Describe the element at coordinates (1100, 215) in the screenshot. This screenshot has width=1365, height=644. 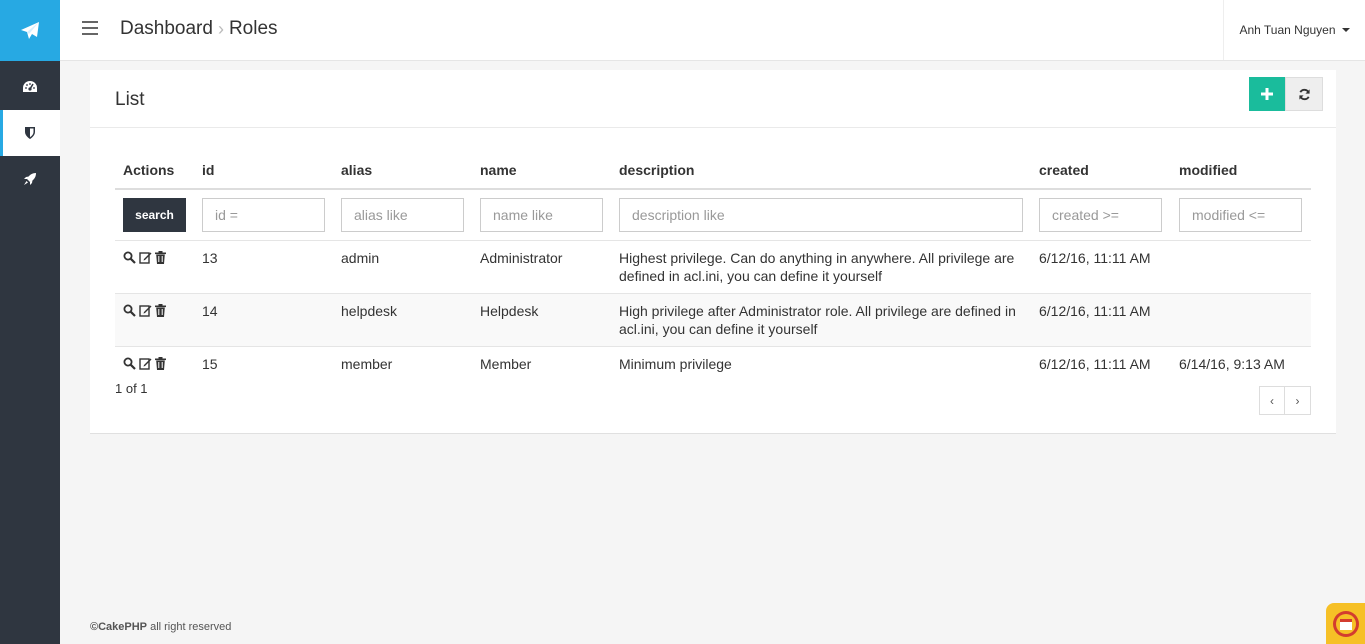
I see `filter-created-input` at that location.